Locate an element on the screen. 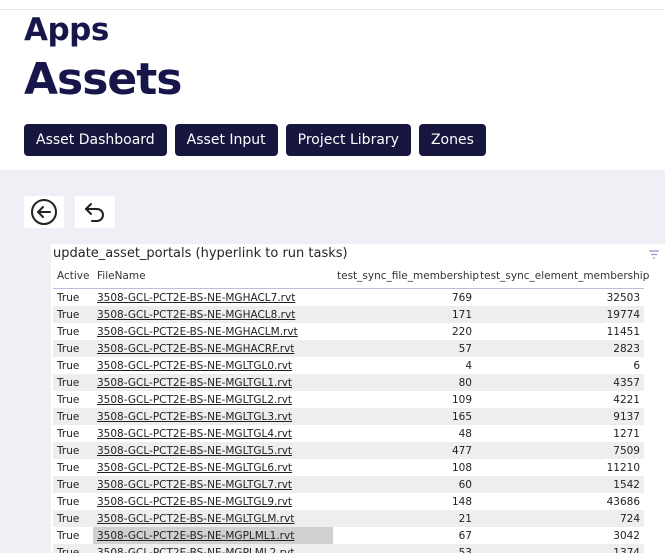 The width and height of the screenshot is (665, 553). filename-link: 3508-GCL-PCT2E-BS-NE-MGLTGL6.rvt is located at coordinates (213, 467).